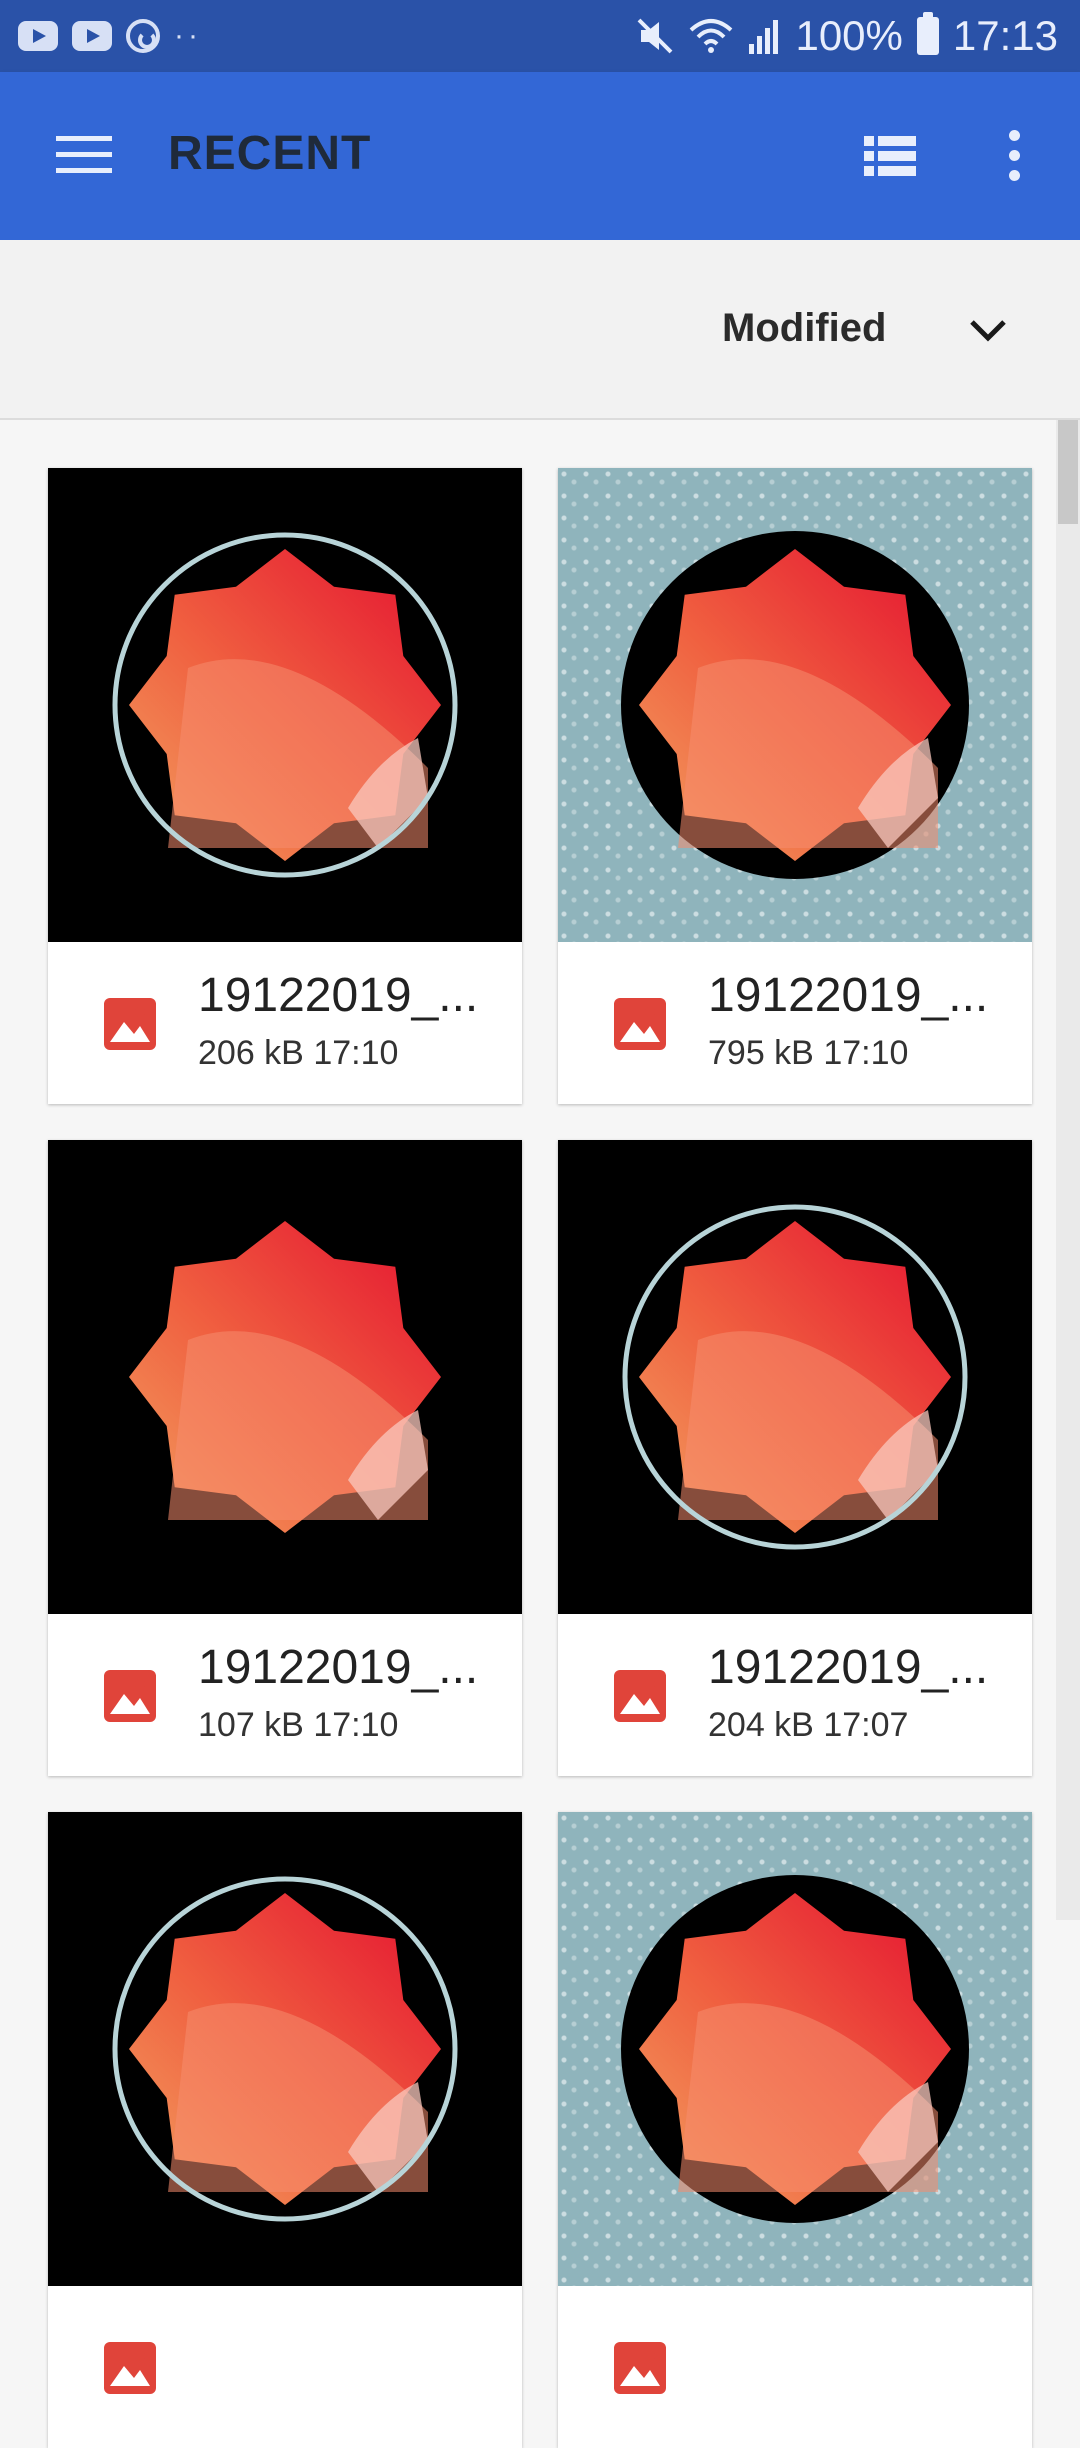 Image resolution: width=1080 pixels, height=2448 pixels. What do you see at coordinates (540, 330) in the screenshot?
I see `sort-bar: Modified` at bounding box center [540, 330].